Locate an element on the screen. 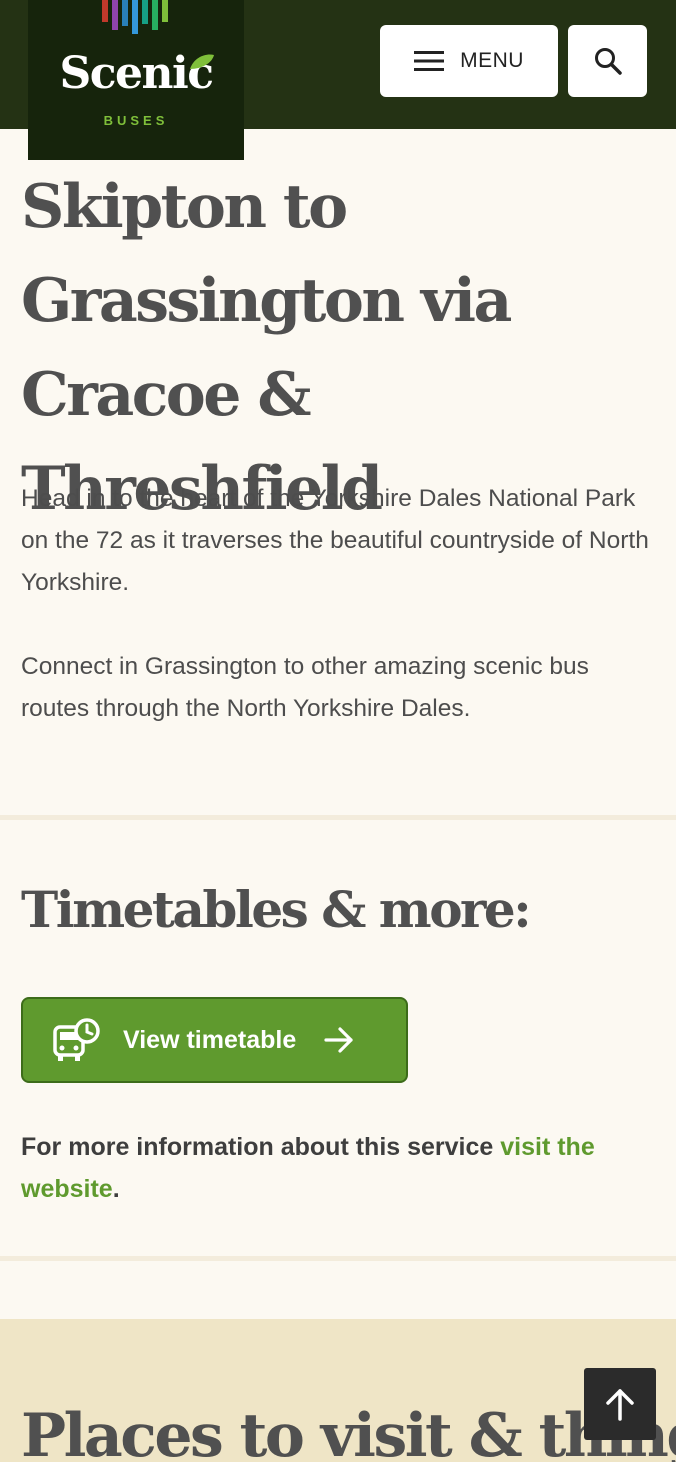 The width and height of the screenshot is (676, 1462). leaf-icon is located at coordinates (202, 61).